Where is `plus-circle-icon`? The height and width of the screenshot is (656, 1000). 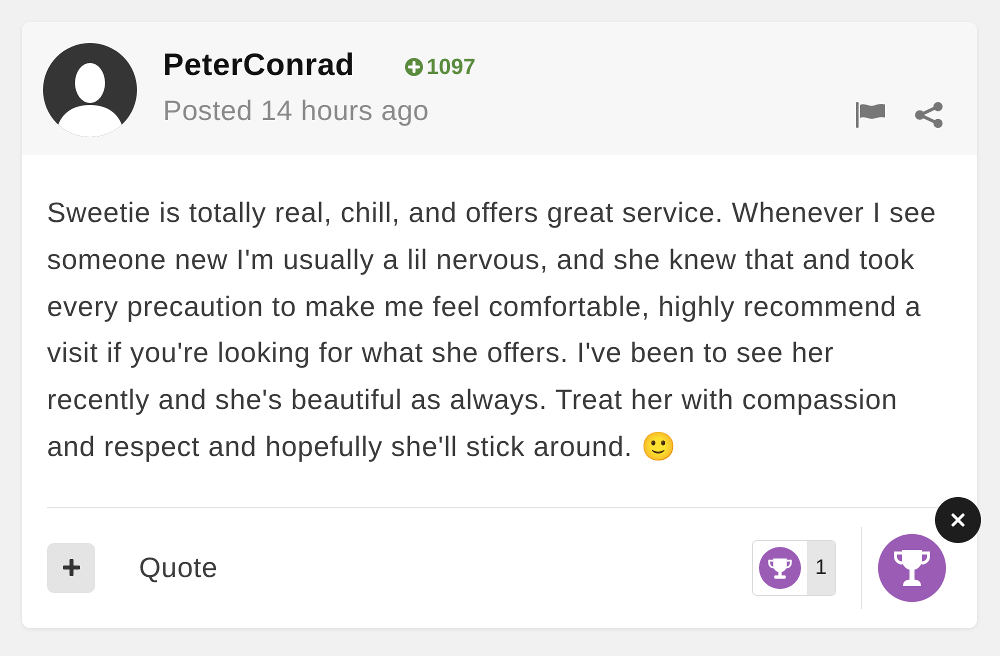
plus-circle-icon is located at coordinates (413, 67).